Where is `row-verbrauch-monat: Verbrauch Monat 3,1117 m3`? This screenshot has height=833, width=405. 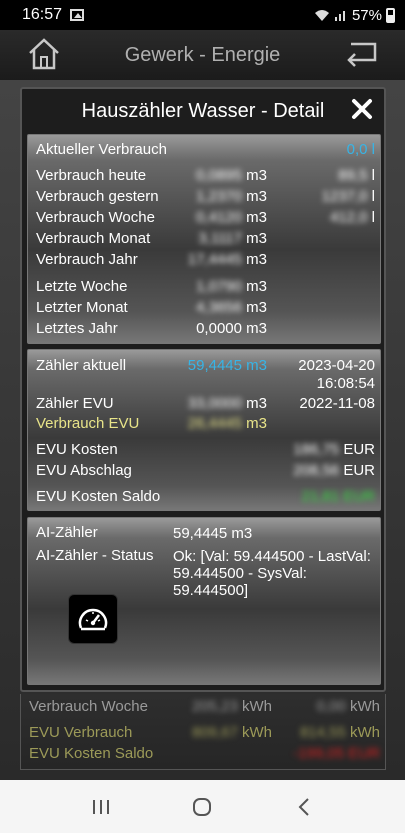 row-verbrauch-monat: Verbrauch Monat 3,1117 m3 is located at coordinates (204, 239).